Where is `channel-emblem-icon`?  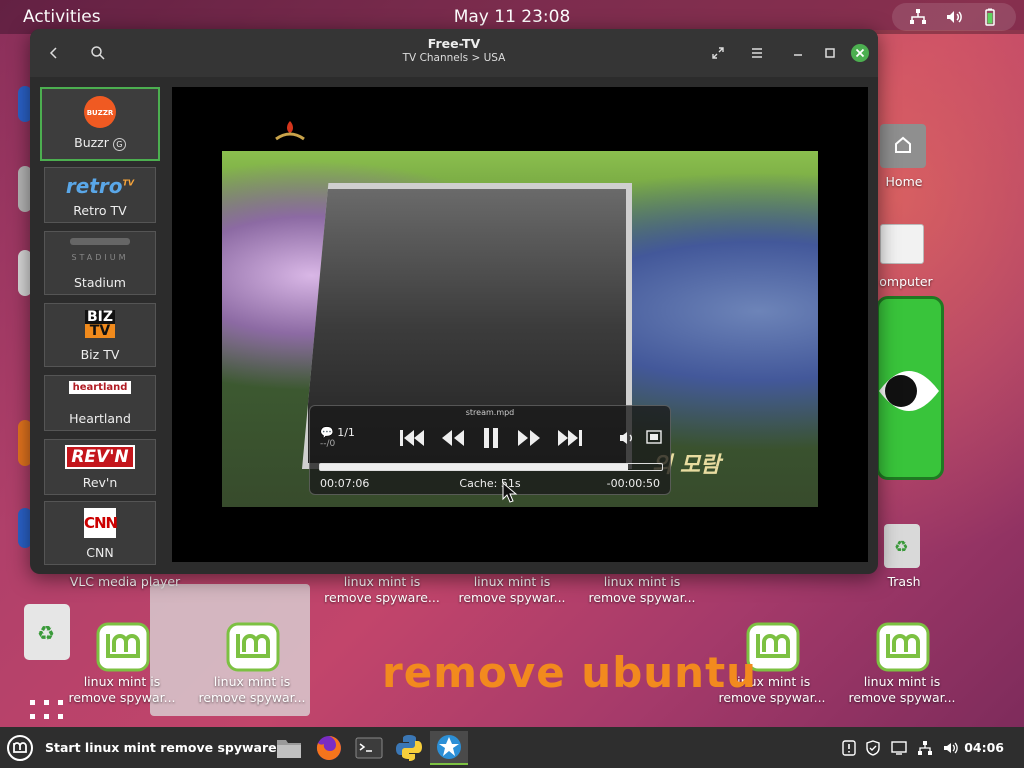
channel-emblem-icon is located at coordinates (290, 132).